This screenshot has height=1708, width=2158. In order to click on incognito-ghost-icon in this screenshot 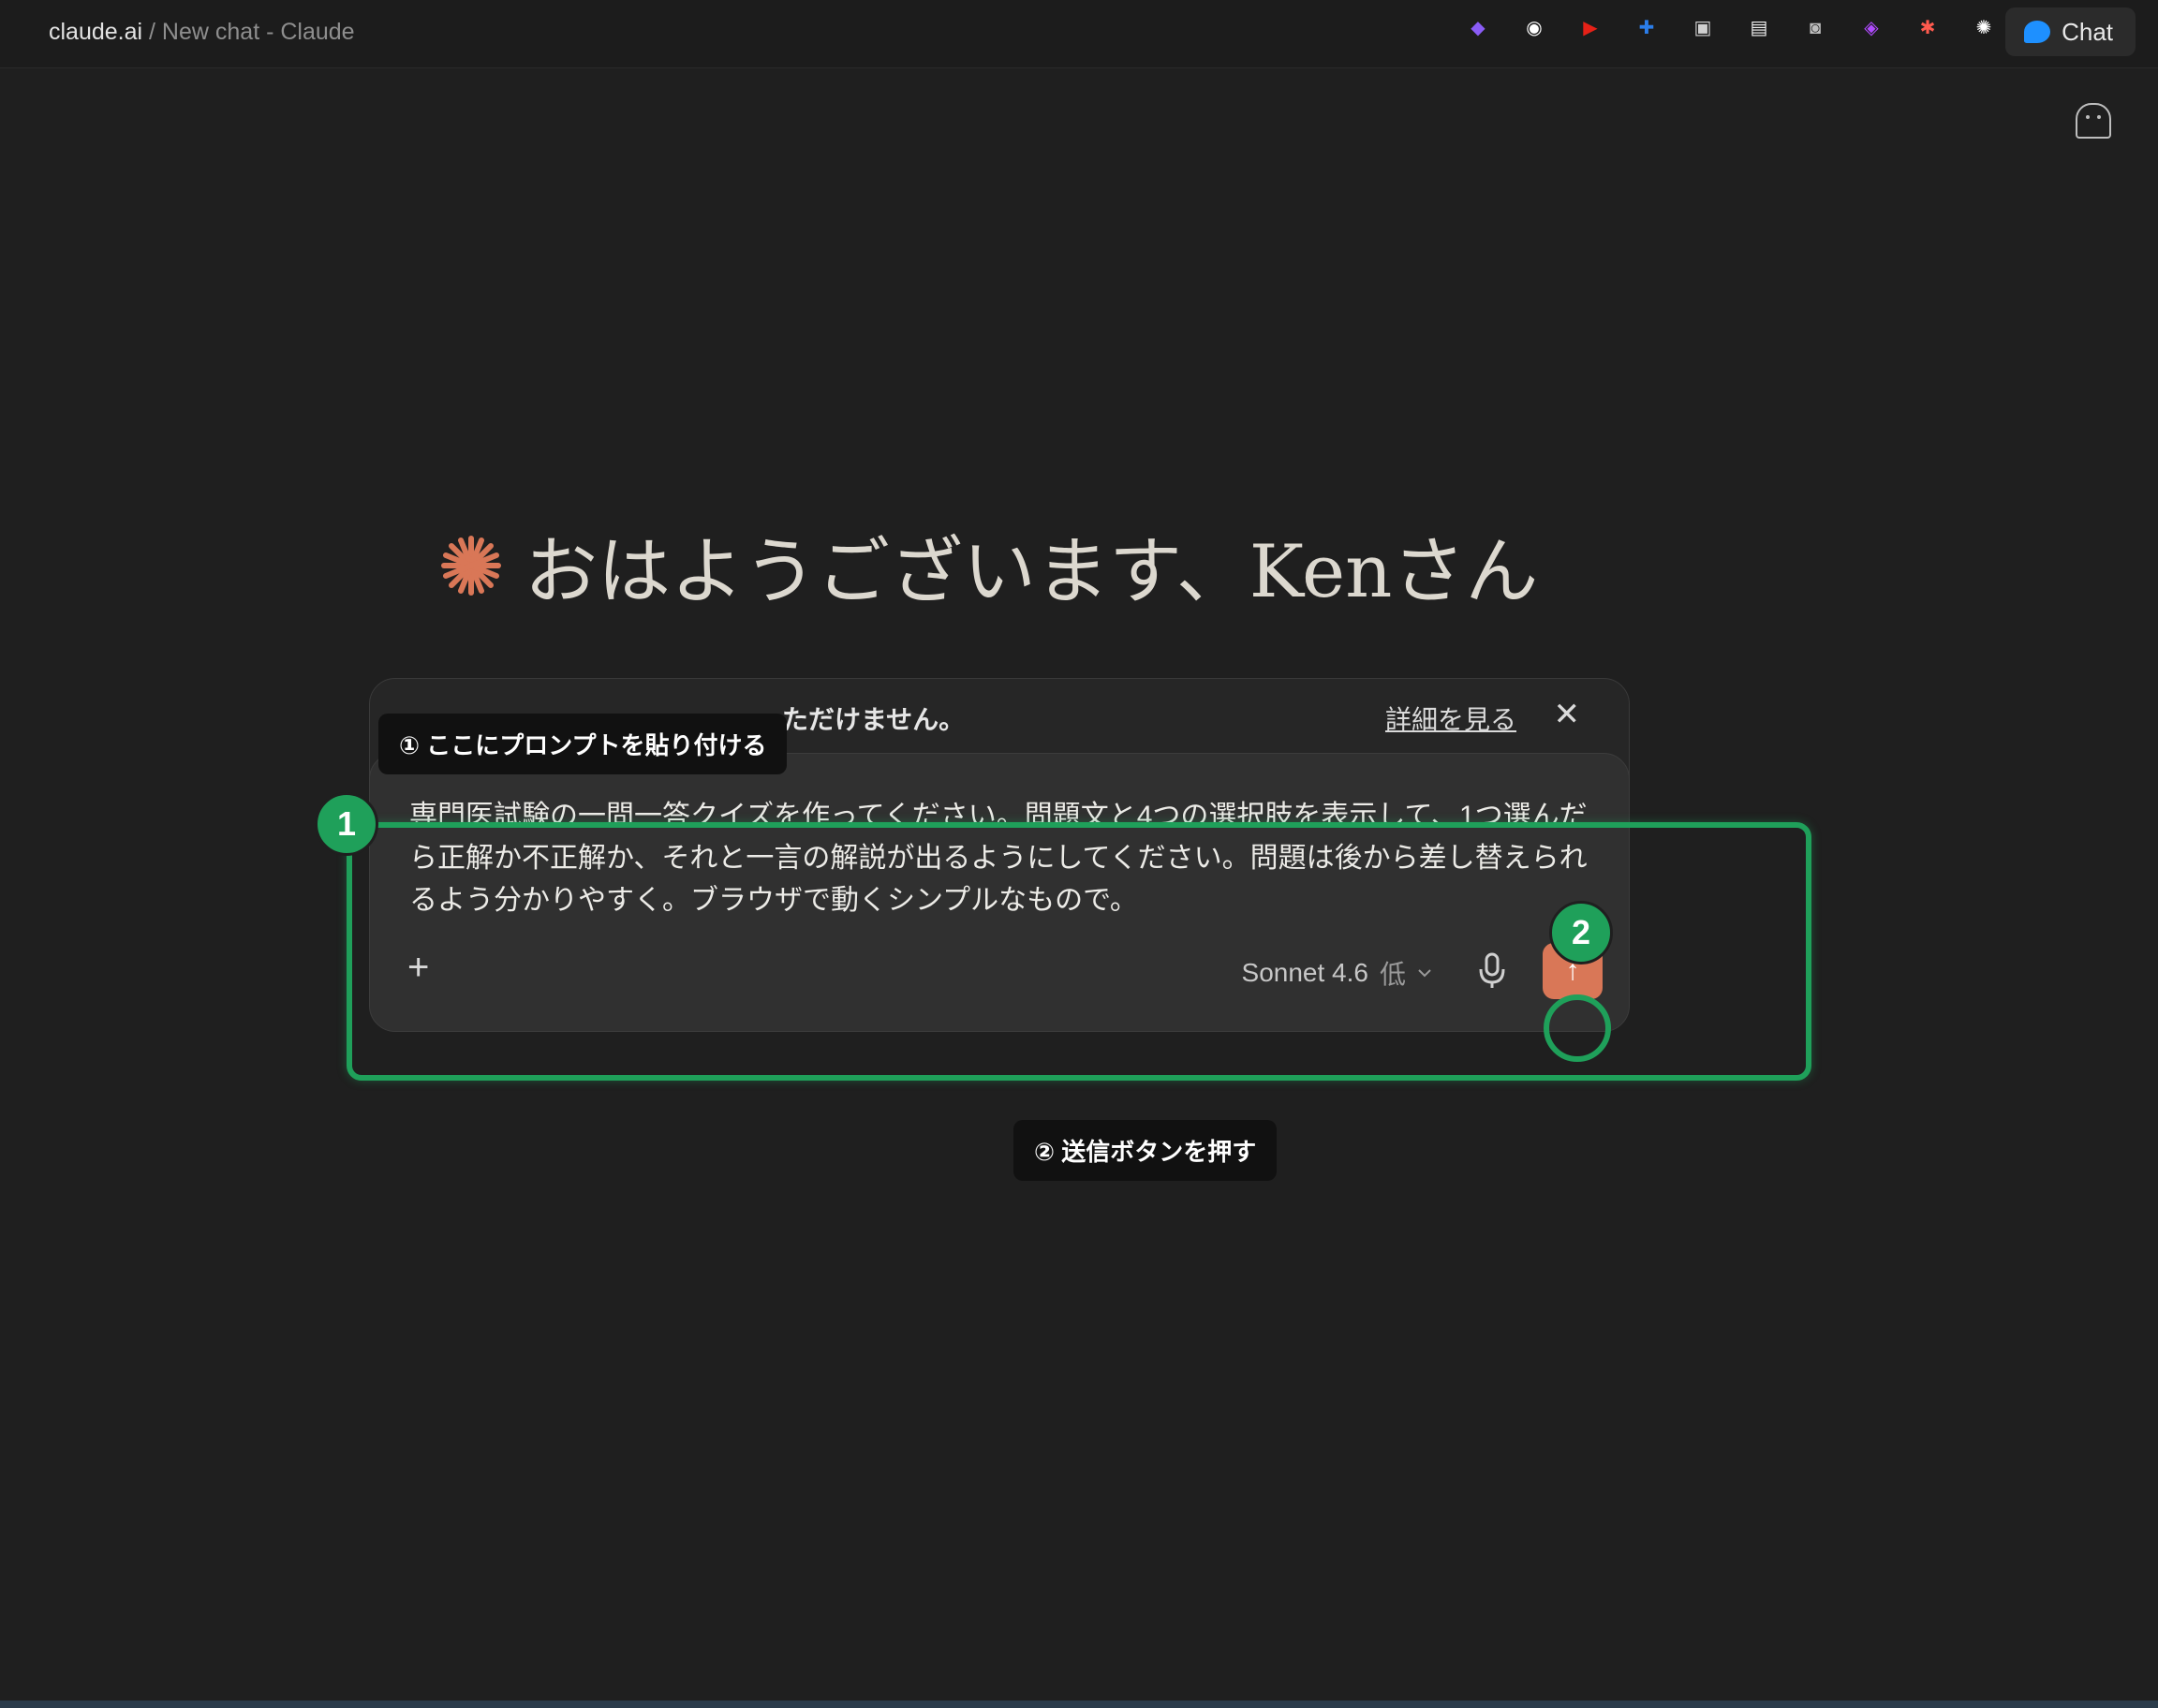, I will do `click(2093, 121)`.